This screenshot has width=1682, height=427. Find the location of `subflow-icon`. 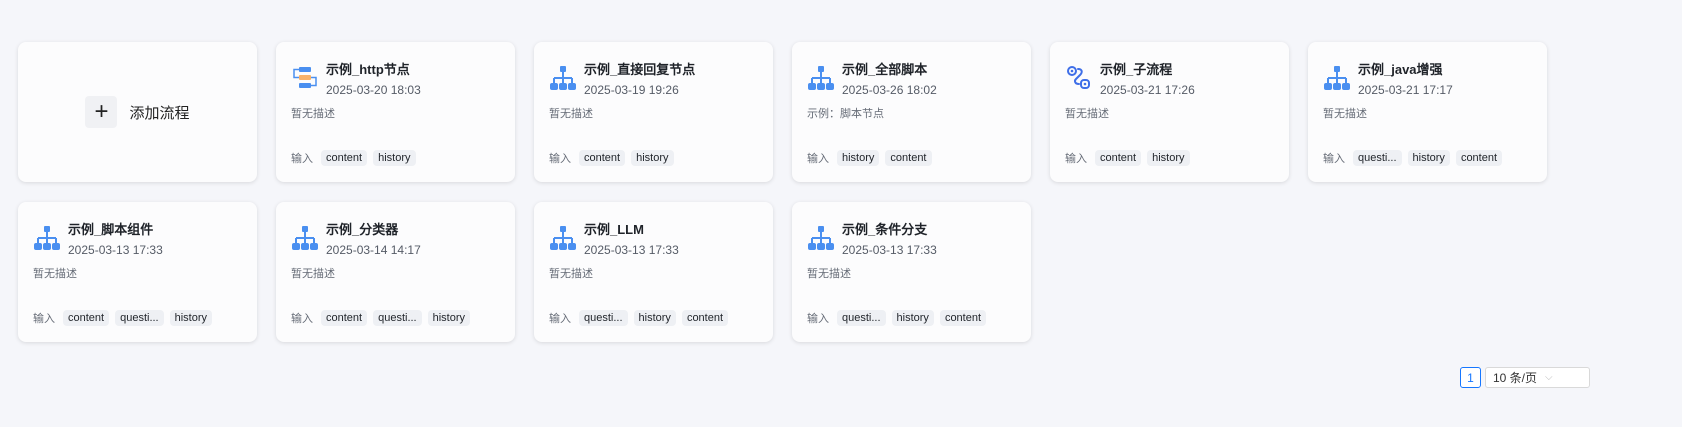

subflow-icon is located at coordinates (1079, 78).